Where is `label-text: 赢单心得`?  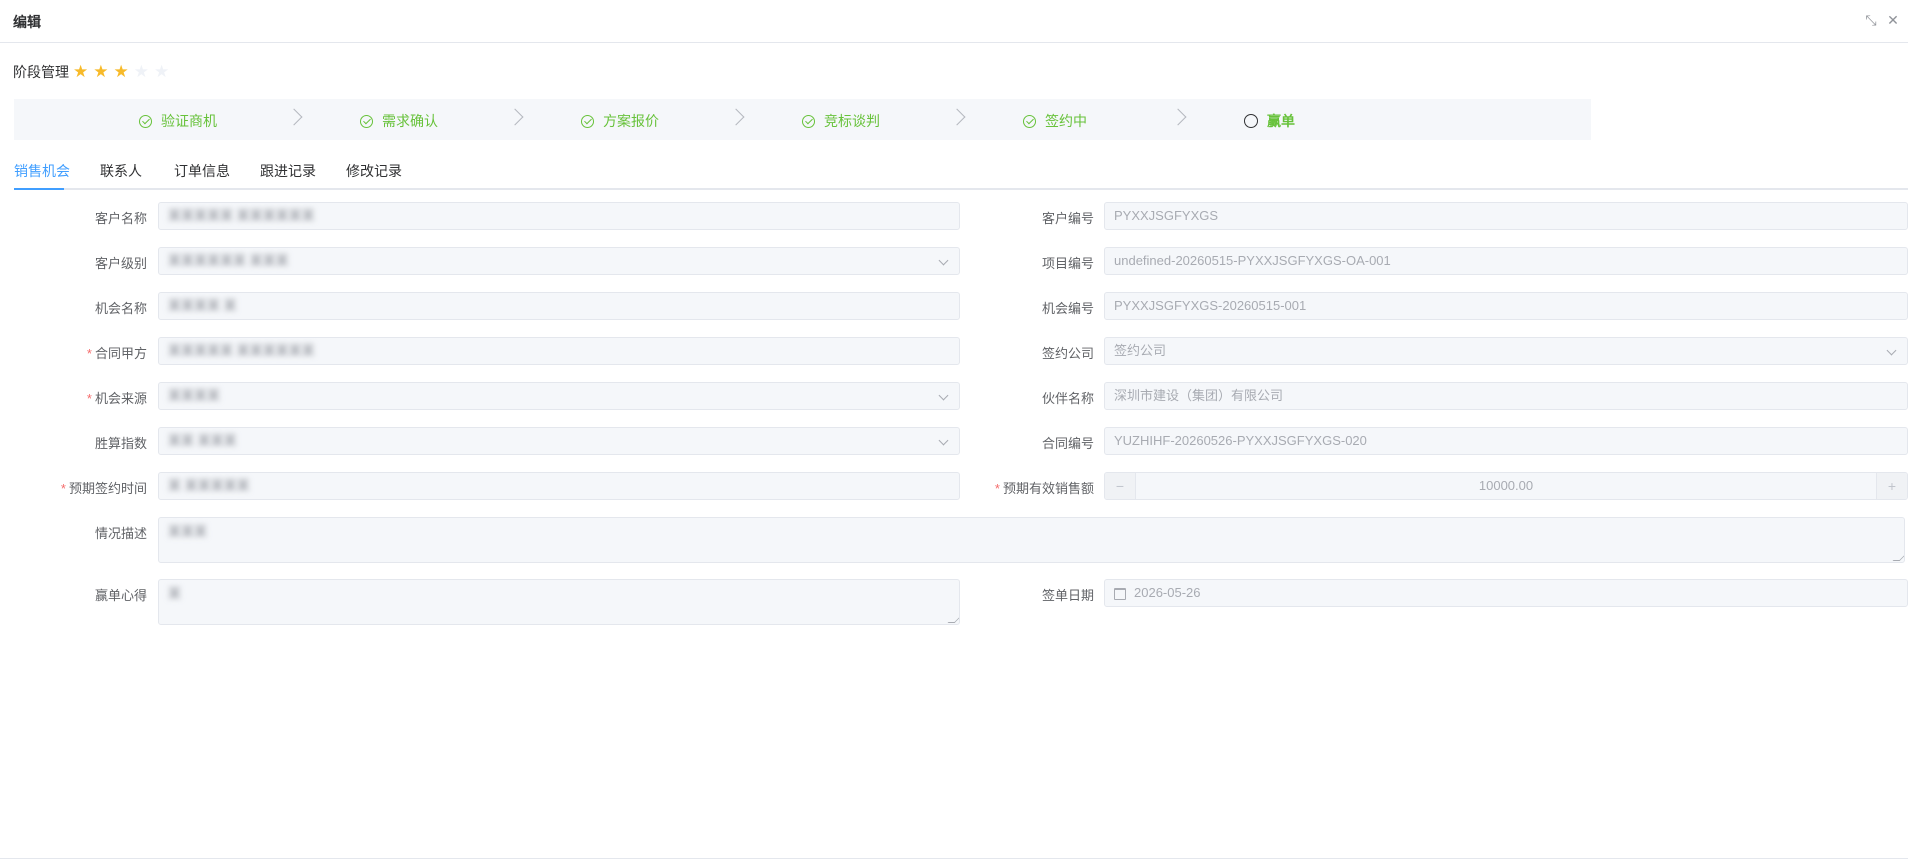
label-text: 赢单心得 is located at coordinates (120, 595).